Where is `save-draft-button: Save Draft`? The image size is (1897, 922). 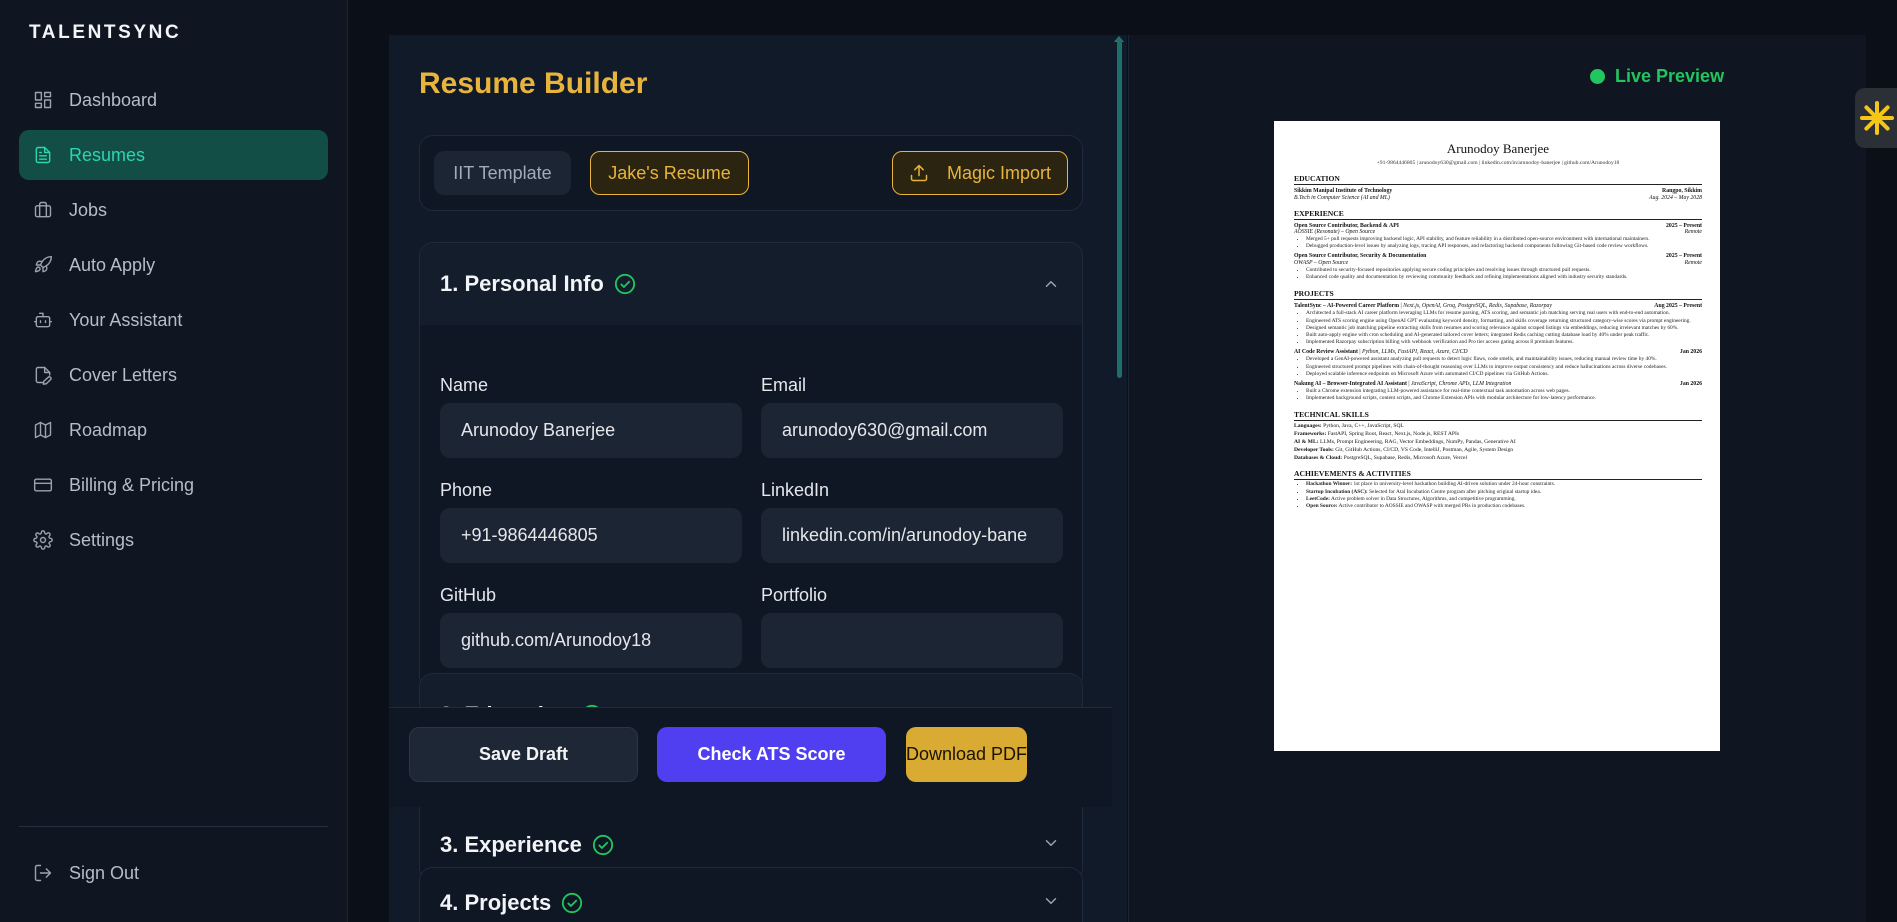 save-draft-button: Save Draft is located at coordinates (523, 754).